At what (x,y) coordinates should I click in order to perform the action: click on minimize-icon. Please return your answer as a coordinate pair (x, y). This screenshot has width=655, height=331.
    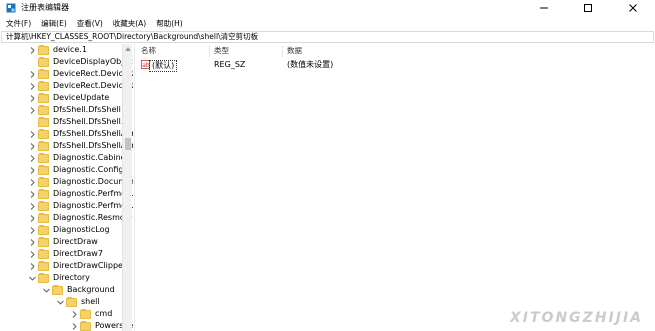
    Looking at the image, I should click on (544, 7).